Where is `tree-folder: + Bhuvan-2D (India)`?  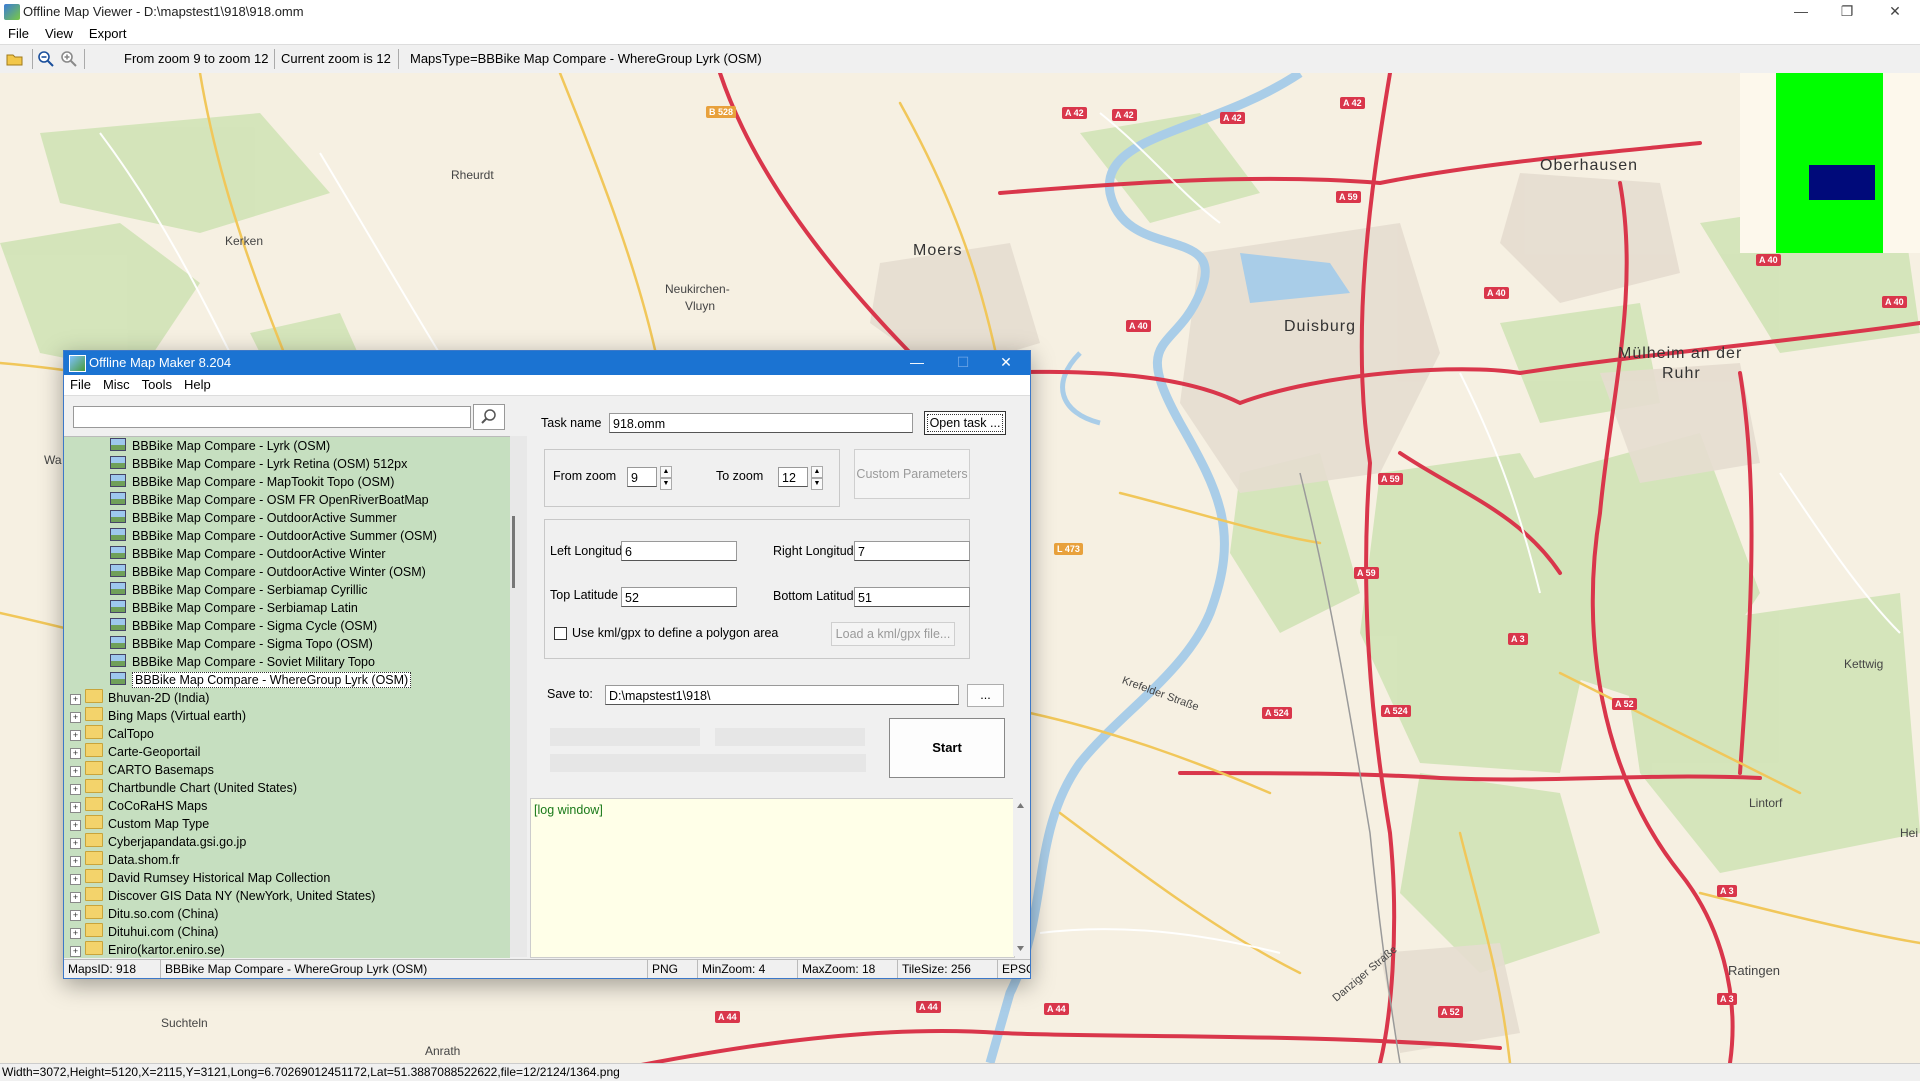 tree-folder: + Bhuvan-2D (India) is located at coordinates (139, 698).